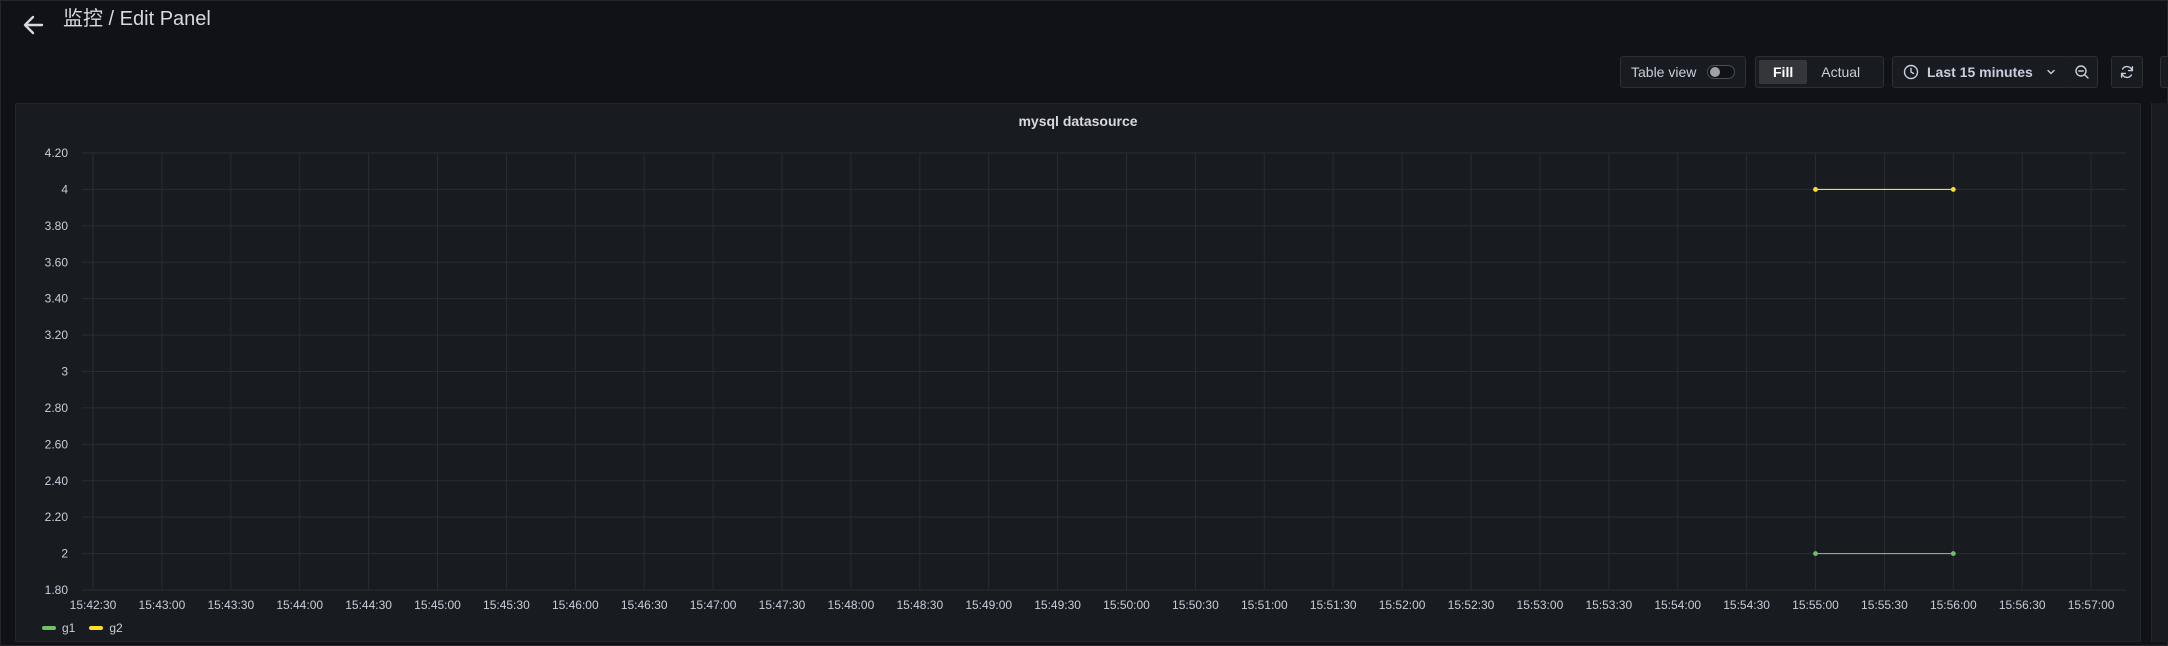  Describe the element at coordinates (919, 603) in the screenshot. I see `x-tick-label: 15:48:30` at that location.